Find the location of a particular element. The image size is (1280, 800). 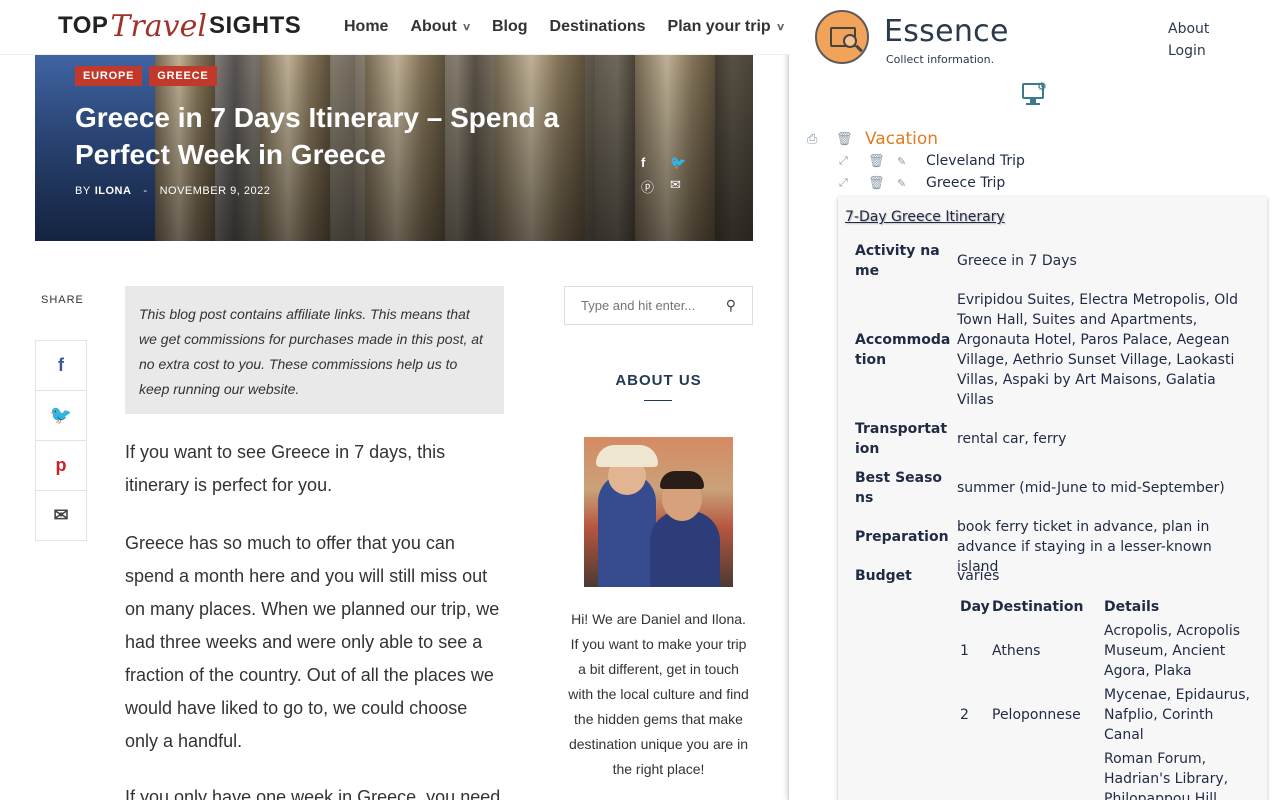

share-label: SHARE is located at coordinates (62, 300).